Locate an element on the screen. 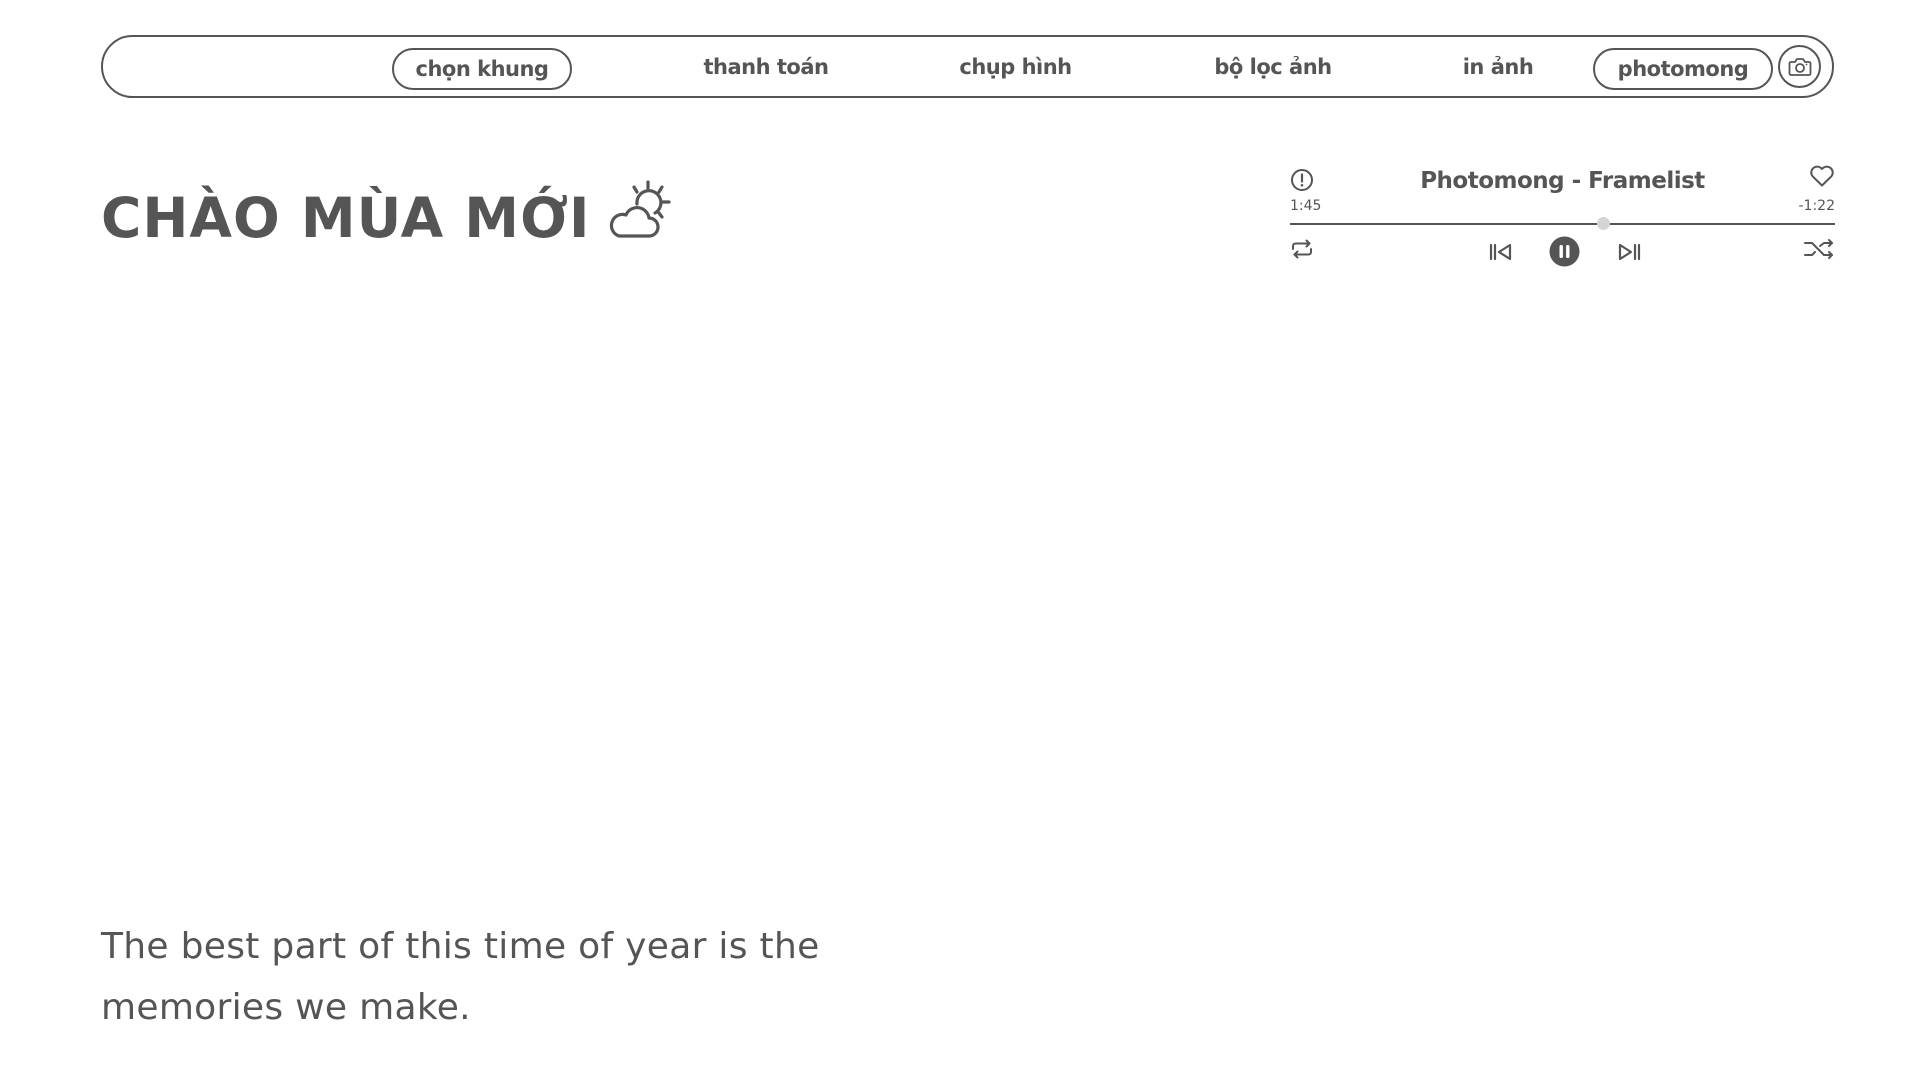 This screenshot has width=1920, height=1080. progress-knob is located at coordinates (1604, 223).